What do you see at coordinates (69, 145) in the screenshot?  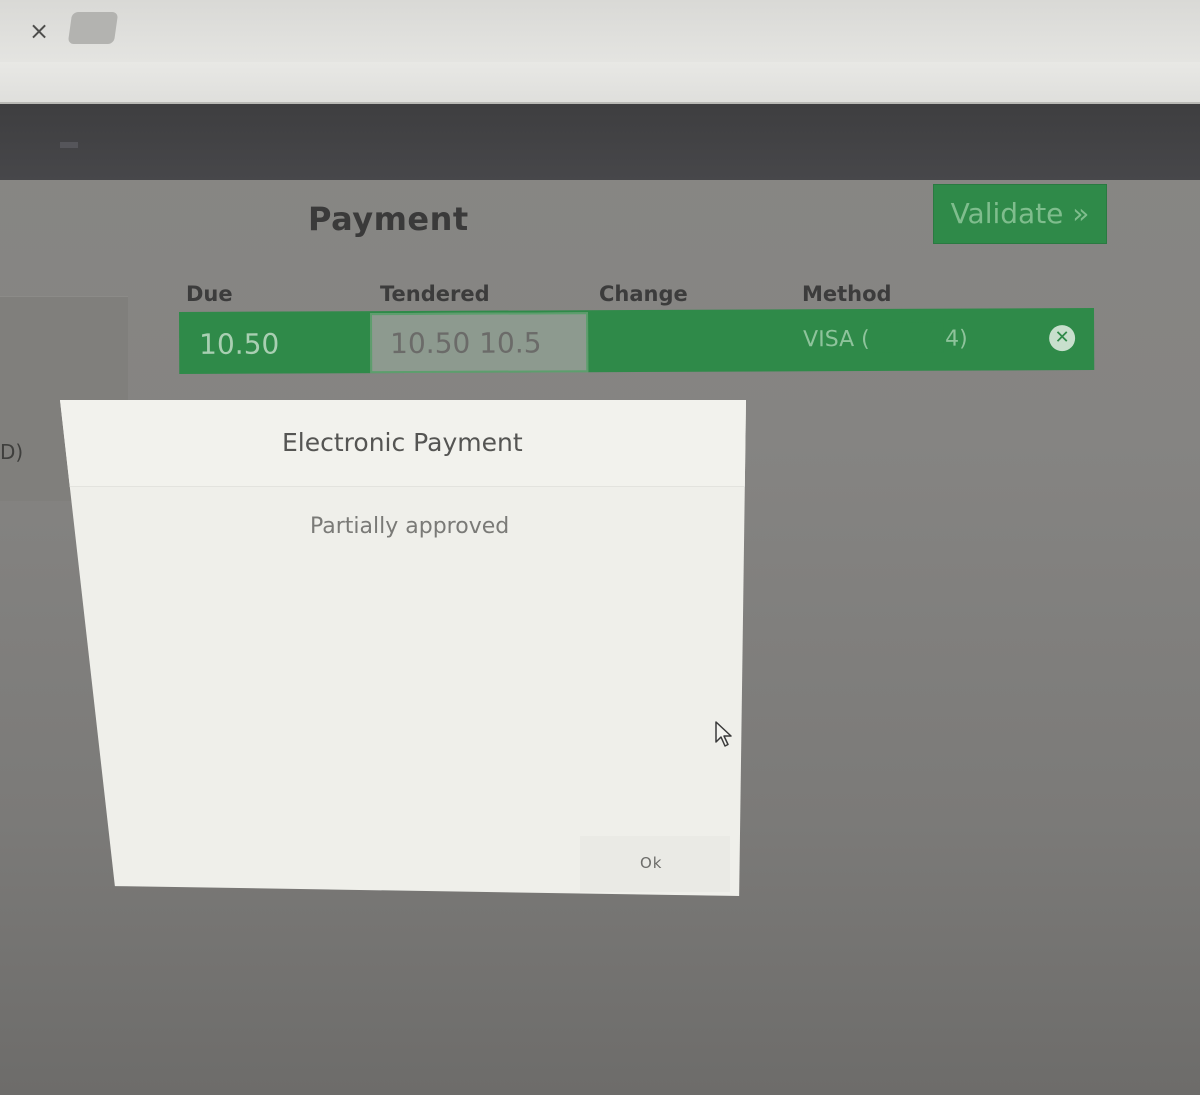 I see `topbar-indicator` at bounding box center [69, 145].